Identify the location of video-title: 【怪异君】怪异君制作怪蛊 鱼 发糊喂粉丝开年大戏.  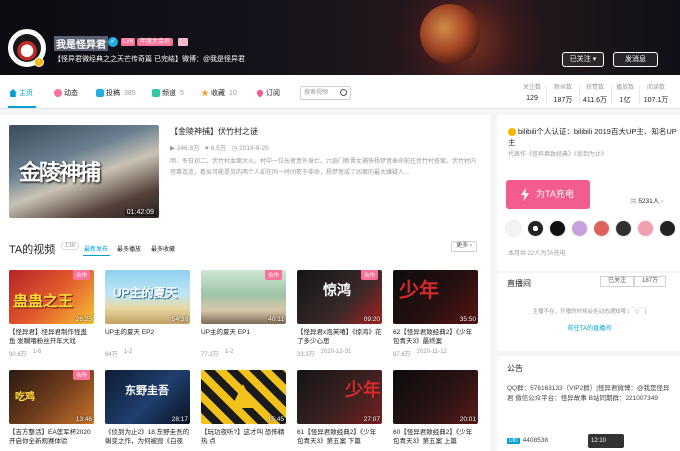
(51, 337).